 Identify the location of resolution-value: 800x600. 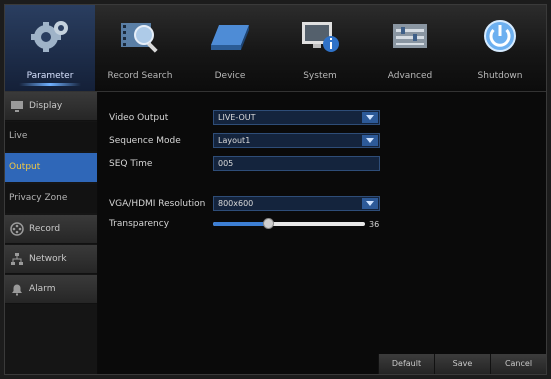
(236, 203).